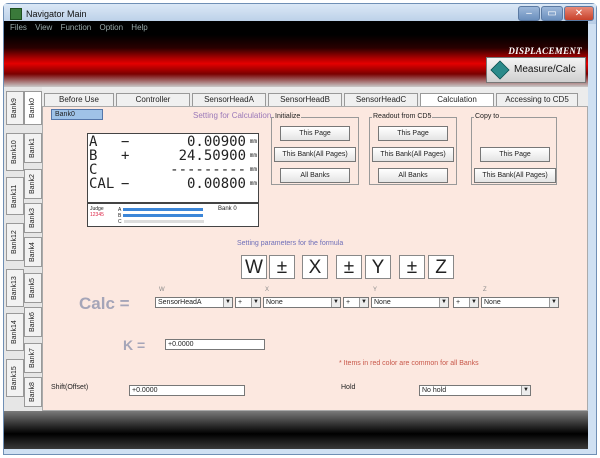 The height and width of the screenshot is (458, 600). Describe the element at coordinates (290, 243) in the screenshot. I see `formula-title: Setting parameters for the formula` at that location.